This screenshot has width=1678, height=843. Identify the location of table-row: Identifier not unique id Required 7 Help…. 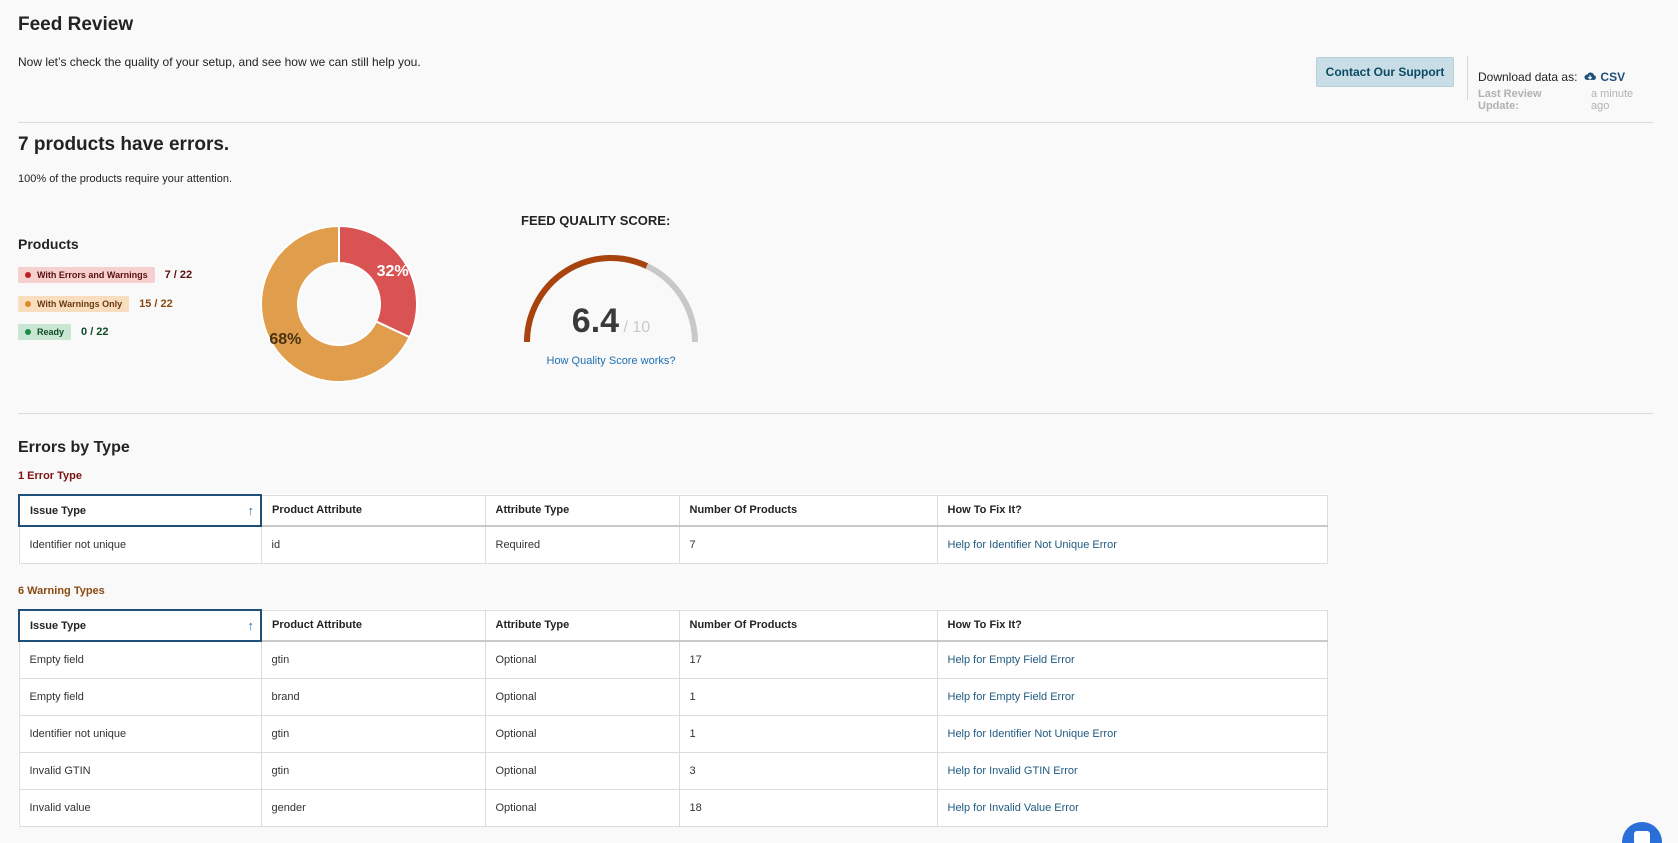
(673, 544).